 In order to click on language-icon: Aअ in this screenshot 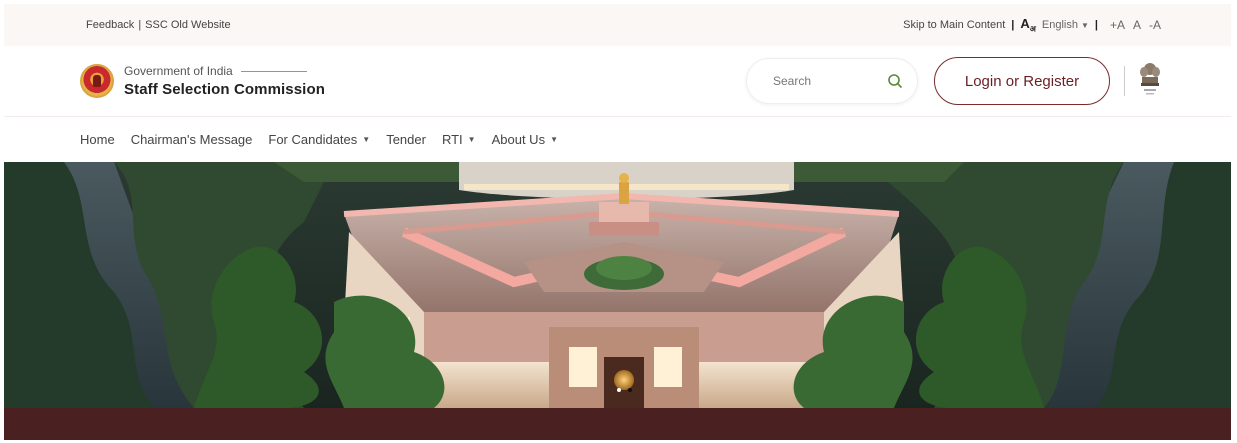, I will do `click(1028, 25)`.